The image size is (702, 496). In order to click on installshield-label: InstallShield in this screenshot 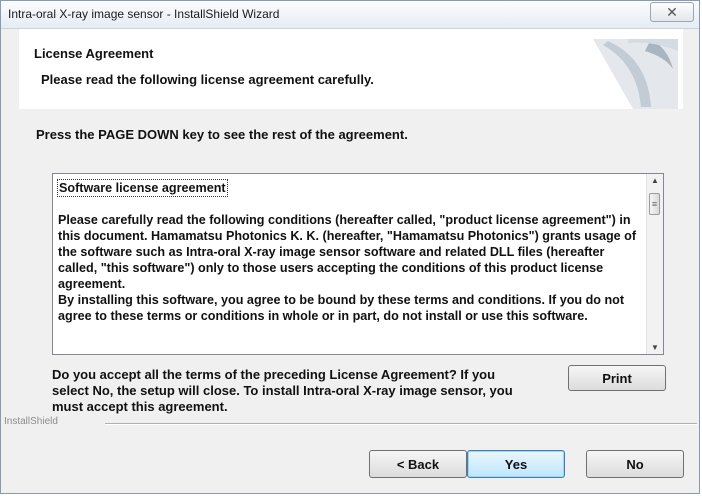, I will do `click(31, 421)`.